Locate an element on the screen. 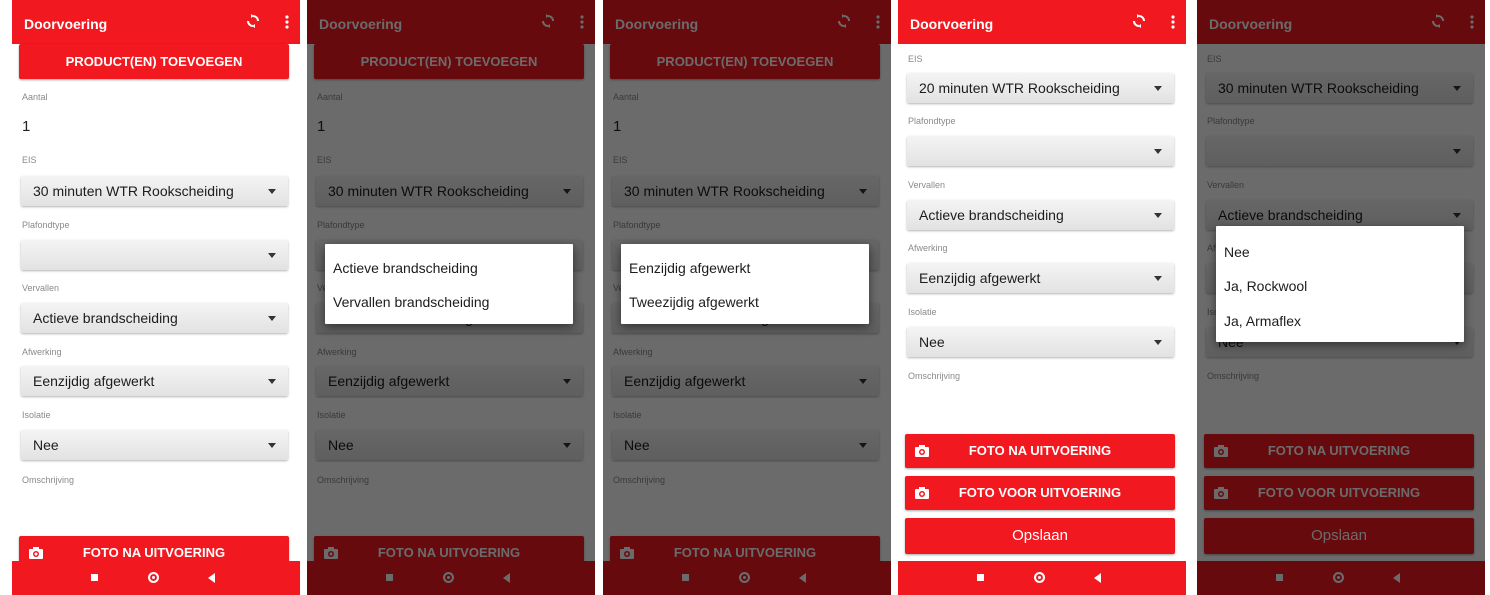 The height and width of the screenshot is (595, 1490). dialog-option: Ja, Armaflex is located at coordinates (1262, 321).